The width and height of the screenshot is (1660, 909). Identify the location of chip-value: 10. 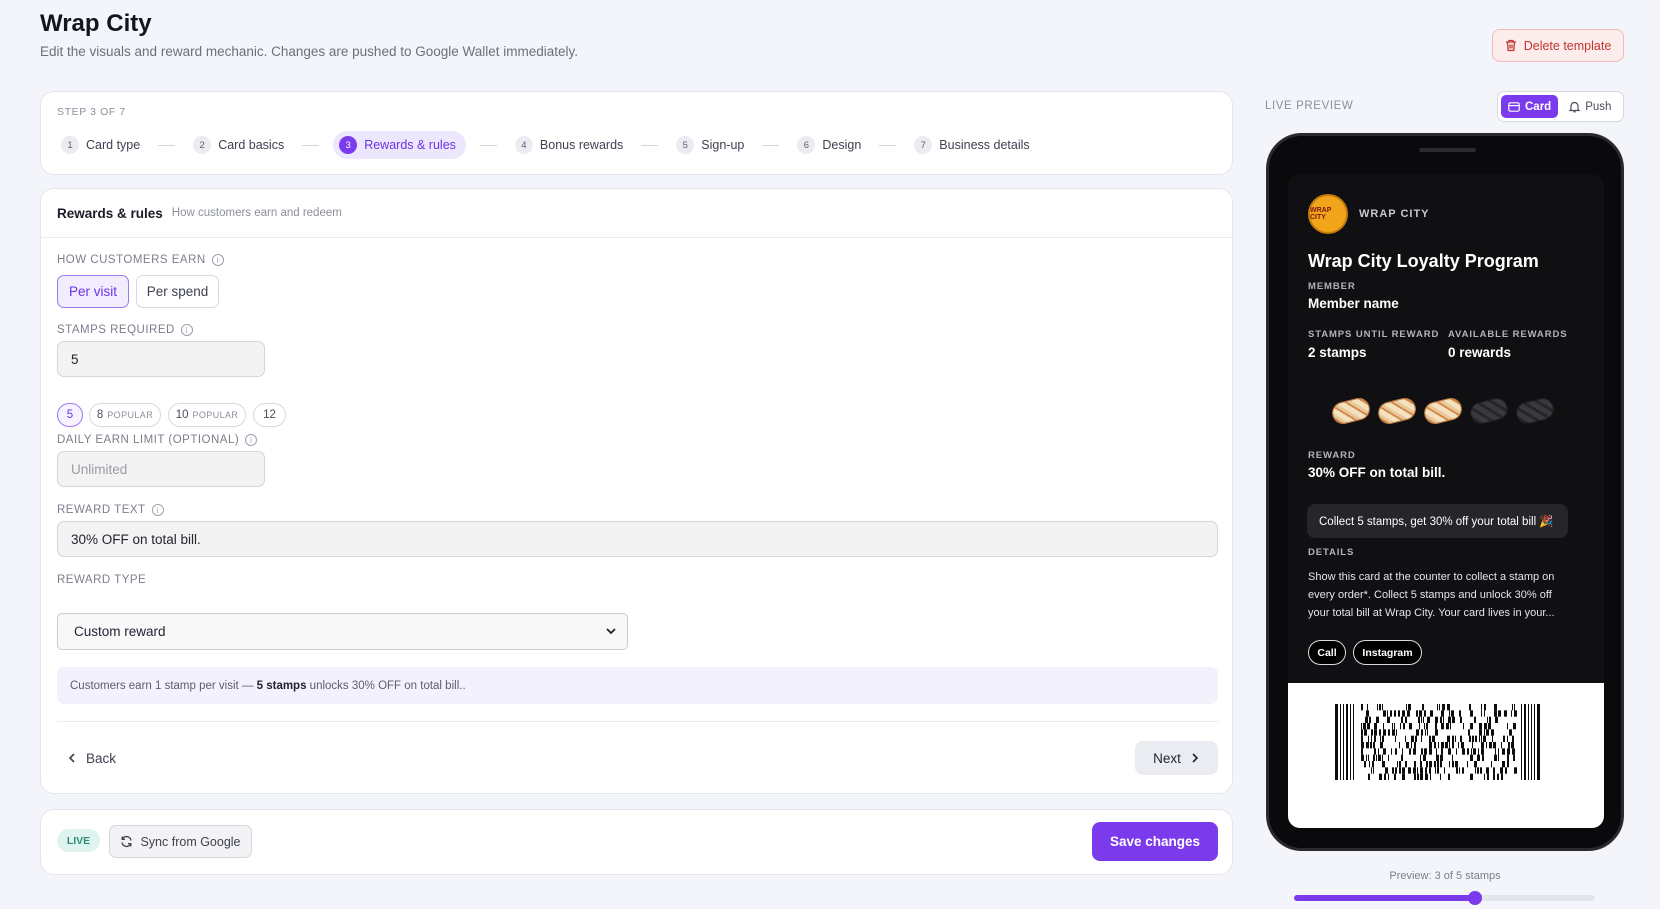
(182, 415).